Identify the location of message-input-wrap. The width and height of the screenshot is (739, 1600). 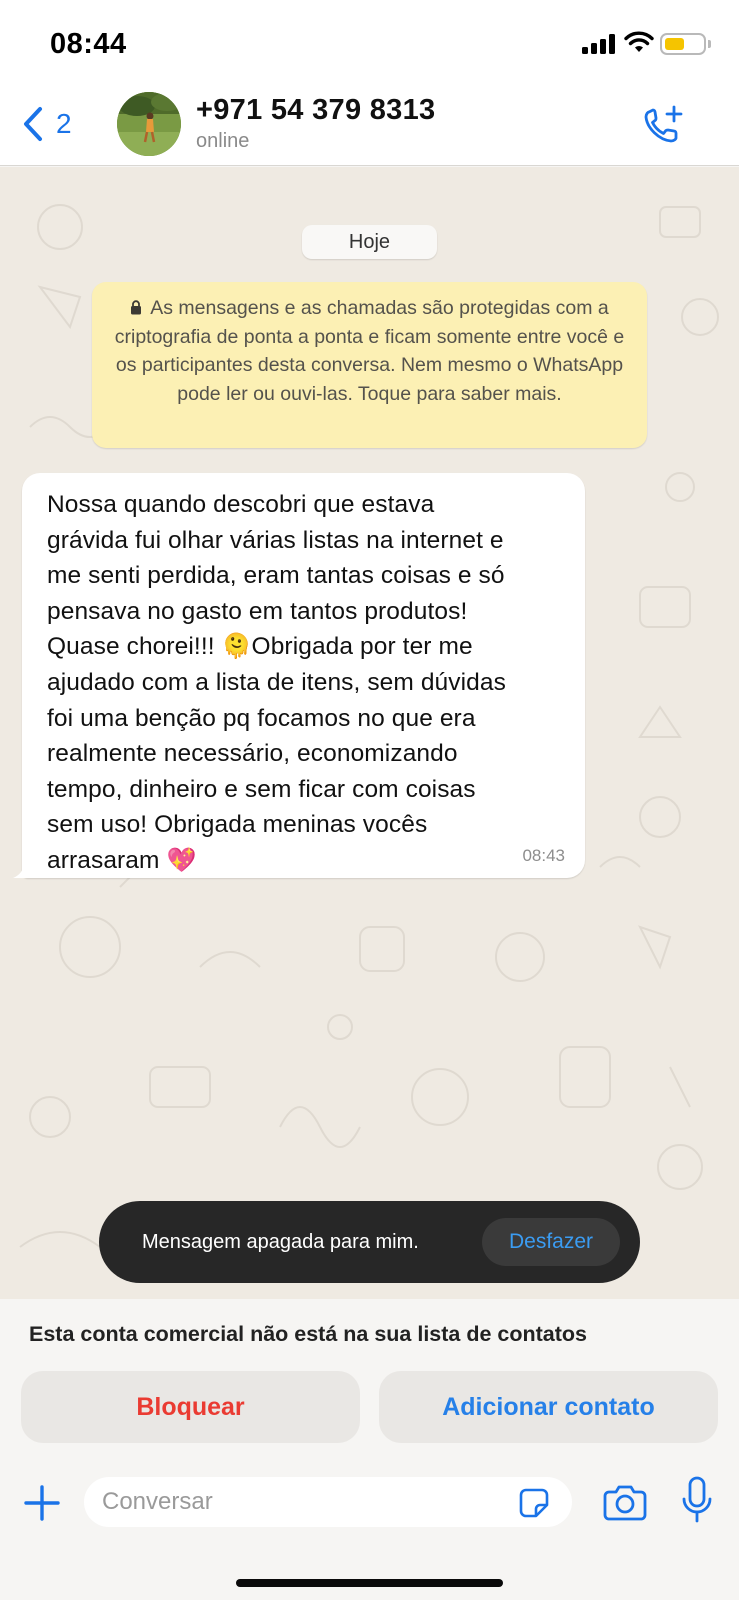
(328, 1502).